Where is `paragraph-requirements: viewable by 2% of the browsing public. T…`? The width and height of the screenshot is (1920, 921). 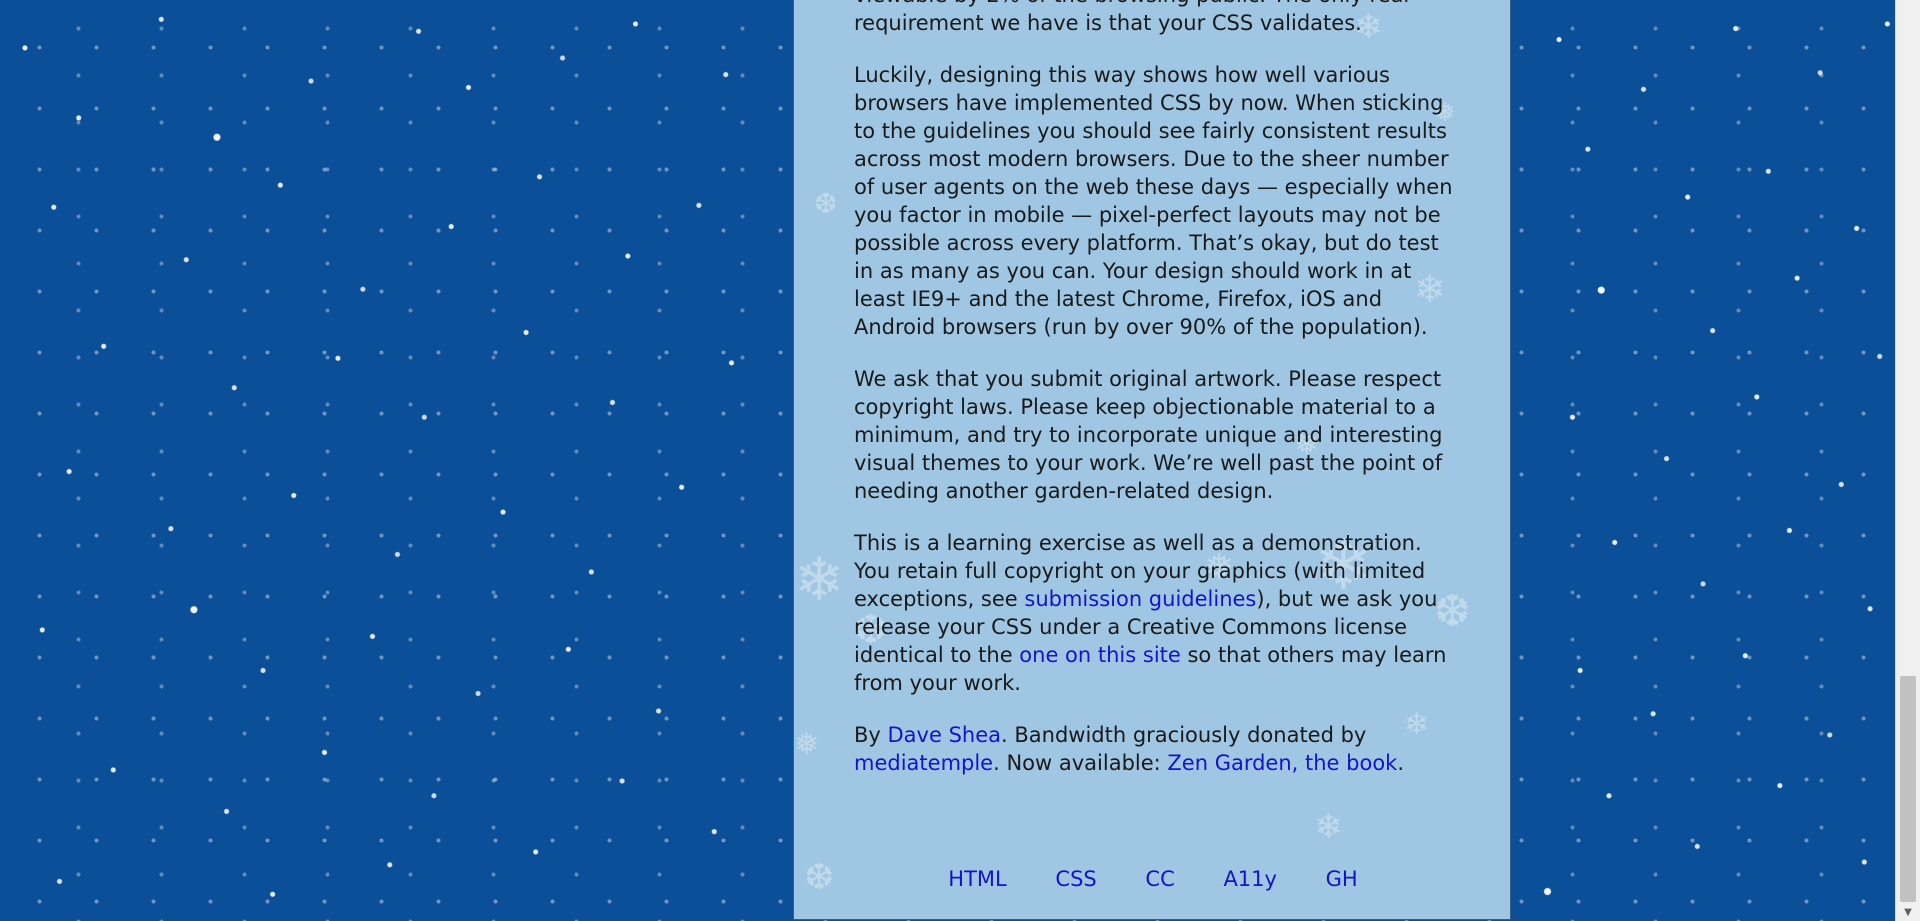 paragraph-requirements: viewable by 2% of the browsing public. T… is located at coordinates (1131, 17).